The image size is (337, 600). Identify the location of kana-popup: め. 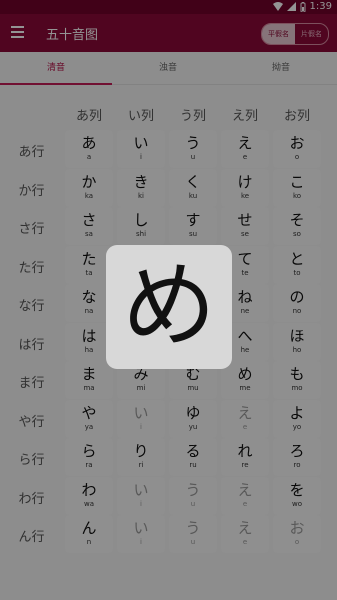
(169, 307).